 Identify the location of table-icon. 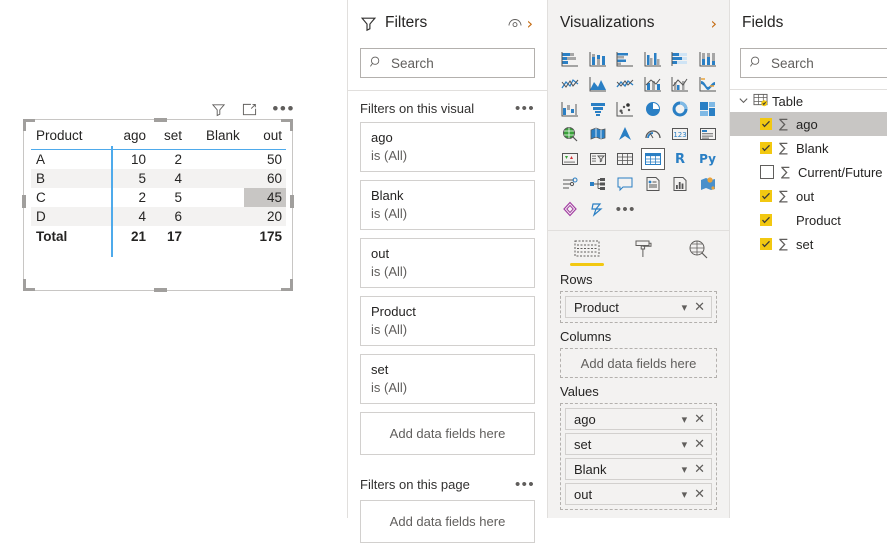
(625, 159).